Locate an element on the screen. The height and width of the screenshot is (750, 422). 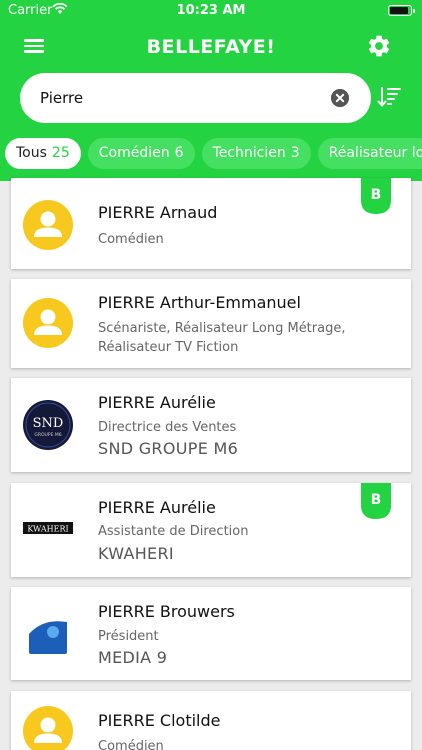
status-bar: Carrier 10:23 AM is located at coordinates (211, 11).